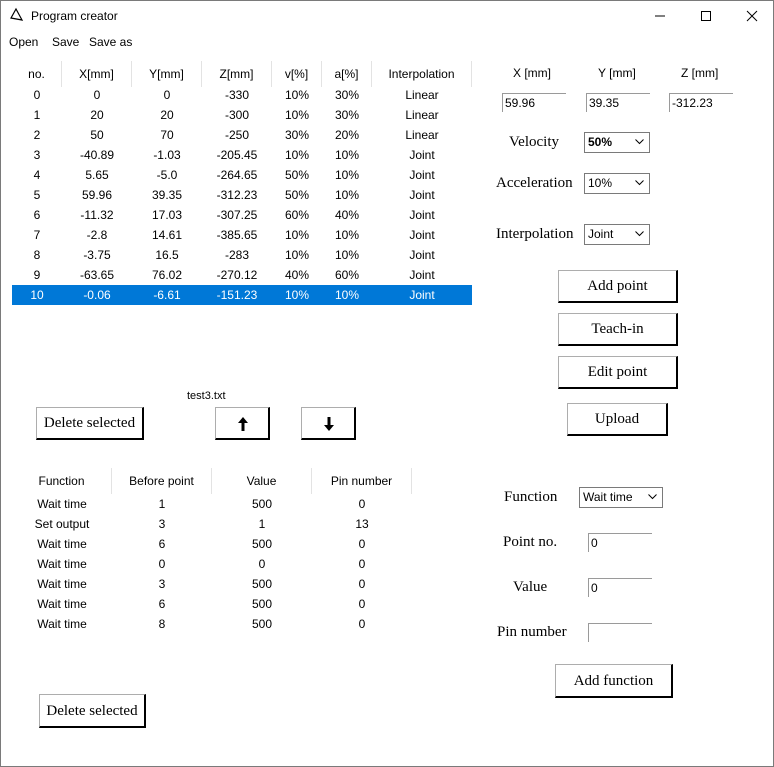 The width and height of the screenshot is (774, 767). What do you see at coordinates (97, 295) in the screenshot?
I see `points-table-cell: -0.06` at bounding box center [97, 295].